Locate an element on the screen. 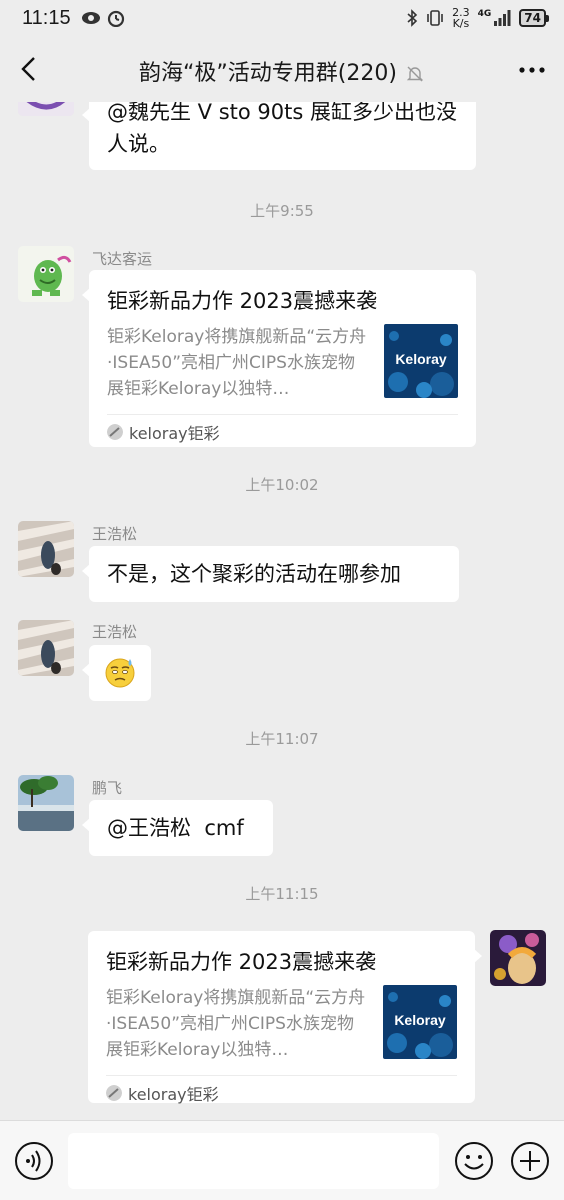 The width and height of the screenshot is (564, 1200). eye-icon is located at coordinates (90, 18).